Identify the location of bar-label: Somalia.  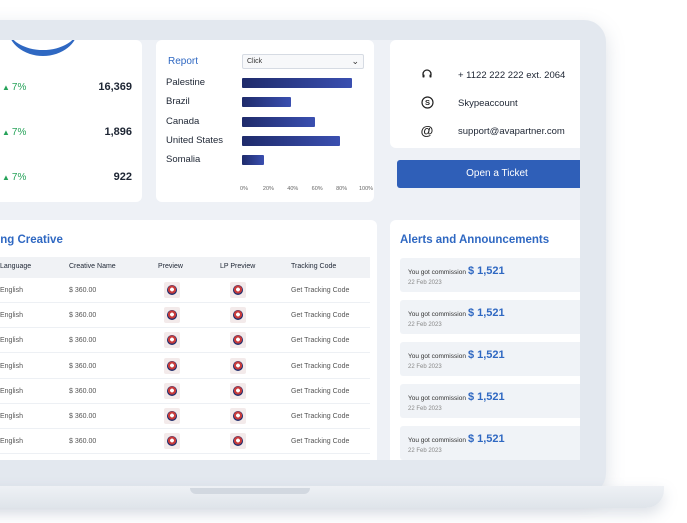
(183, 160).